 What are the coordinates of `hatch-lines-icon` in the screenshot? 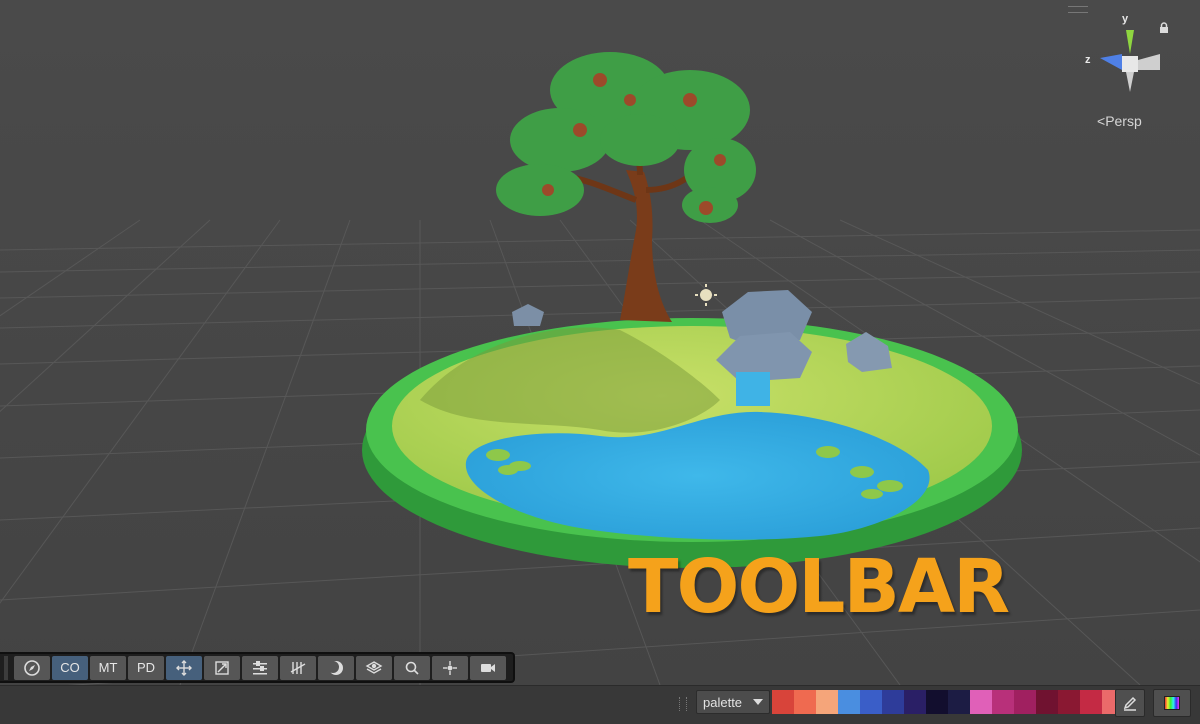 It's located at (298, 667).